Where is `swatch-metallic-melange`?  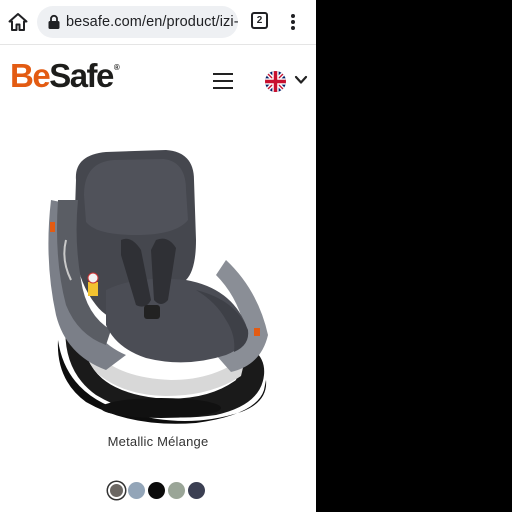 swatch-metallic-melange is located at coordinates (116, 490).